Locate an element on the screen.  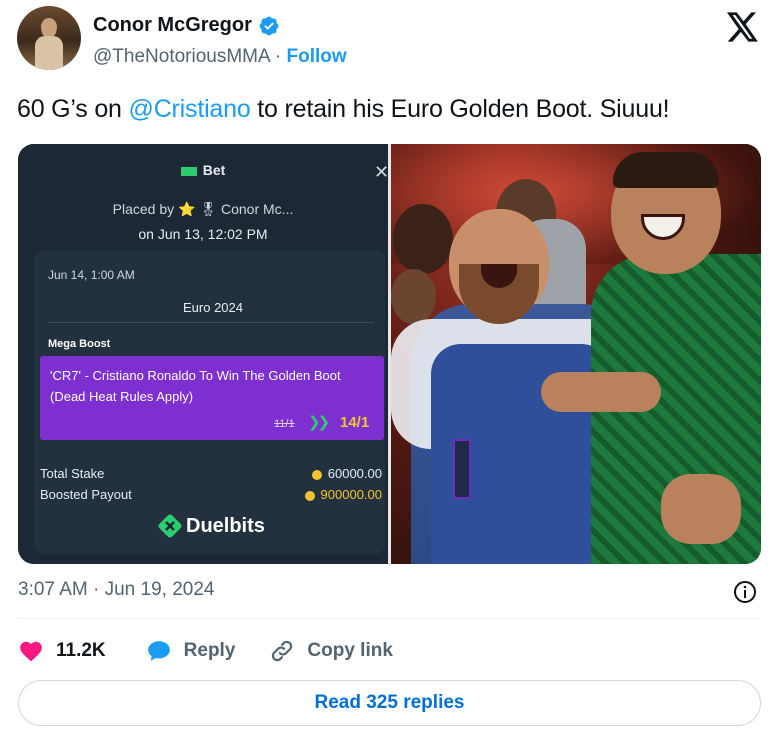
duelbits-mark-icon is located at coordinates (170, 526).